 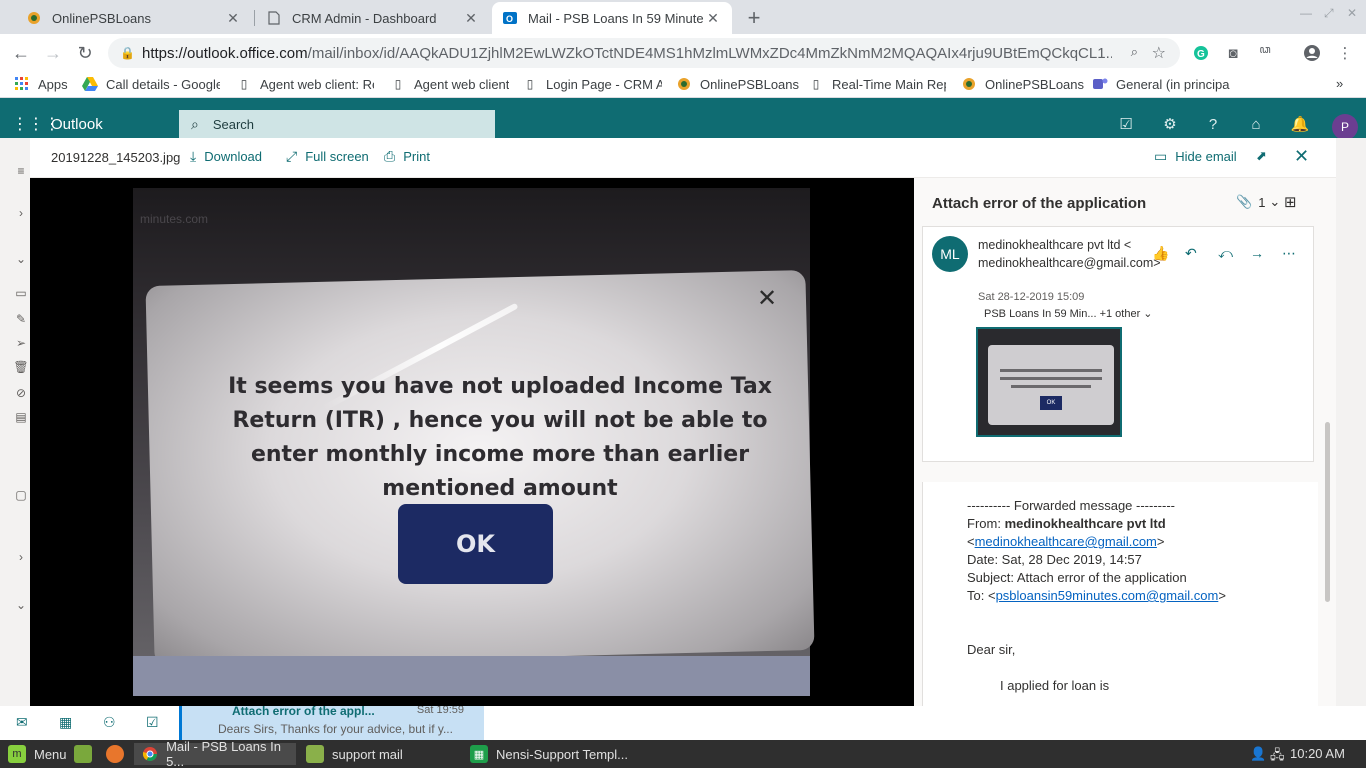 I want to click on start-menu-button: m Menu, so click(x=37, y=754).